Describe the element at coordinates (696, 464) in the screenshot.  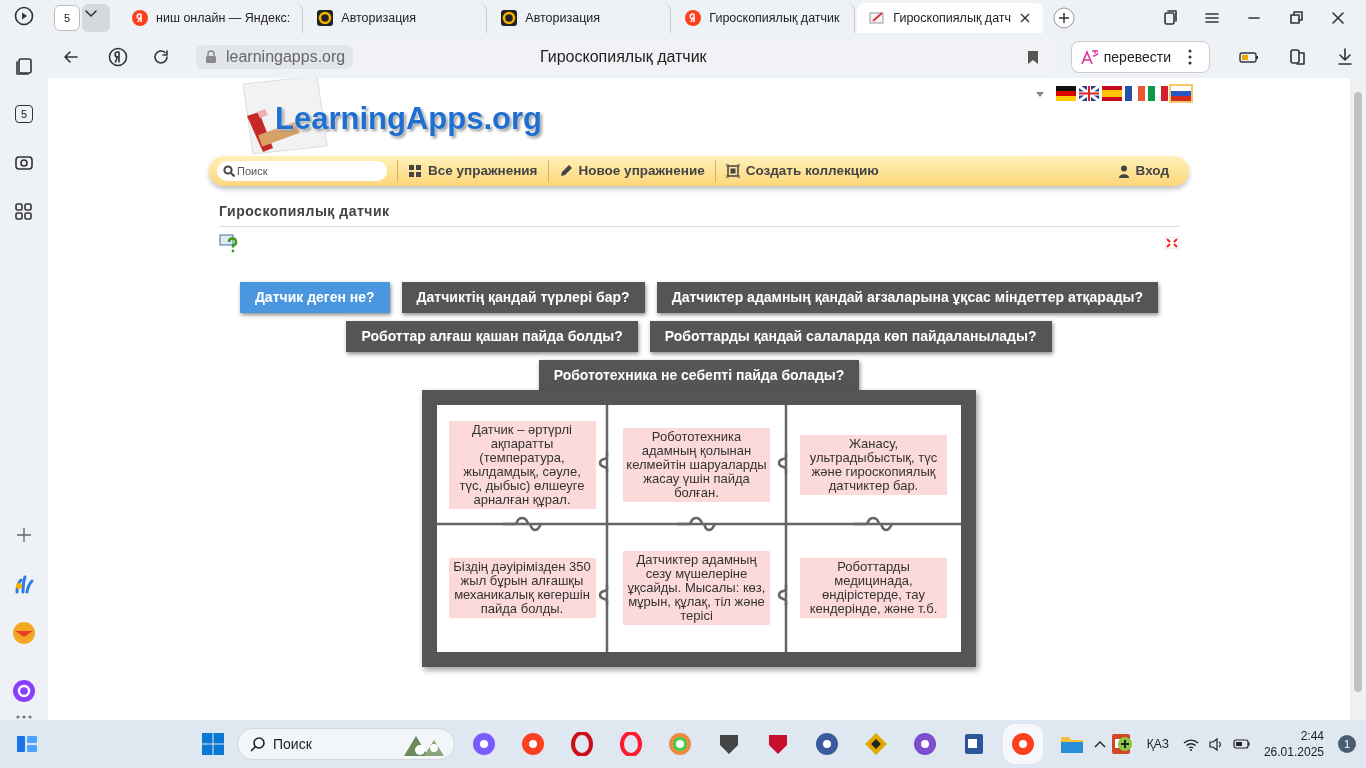
I see `puzzle-card: Робототехника адамның қолынан келмейтін шаруаларды жасау үшін пайда болған.` at that location.